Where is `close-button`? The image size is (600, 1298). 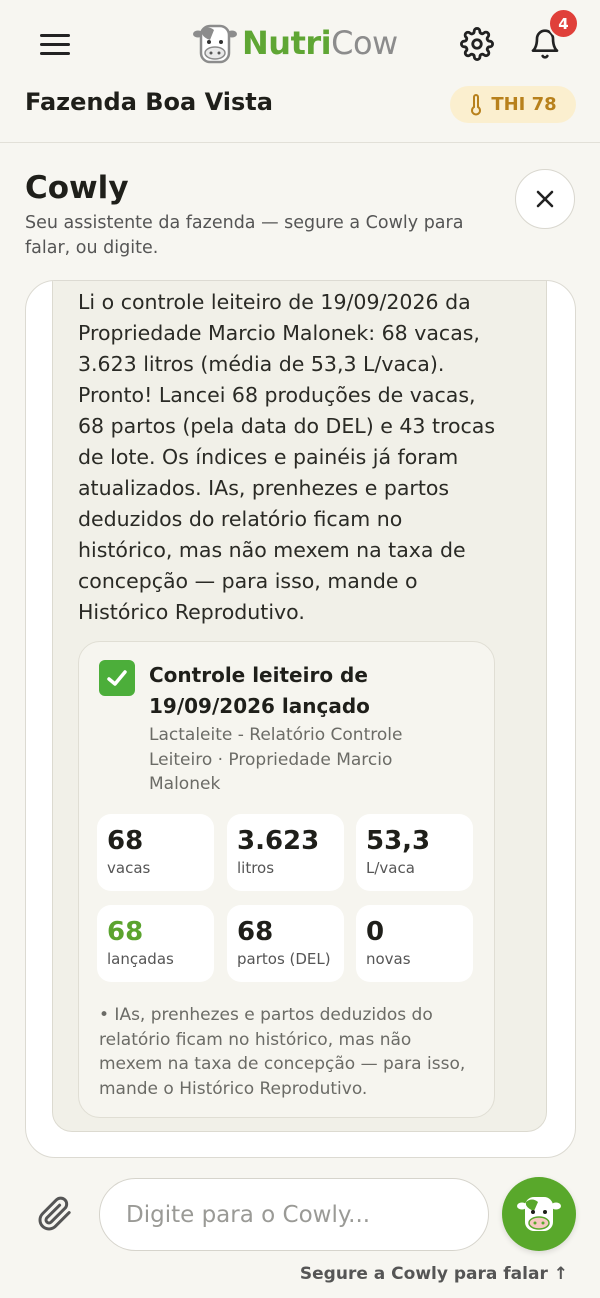 close-button is located at coordinates (545, 199).